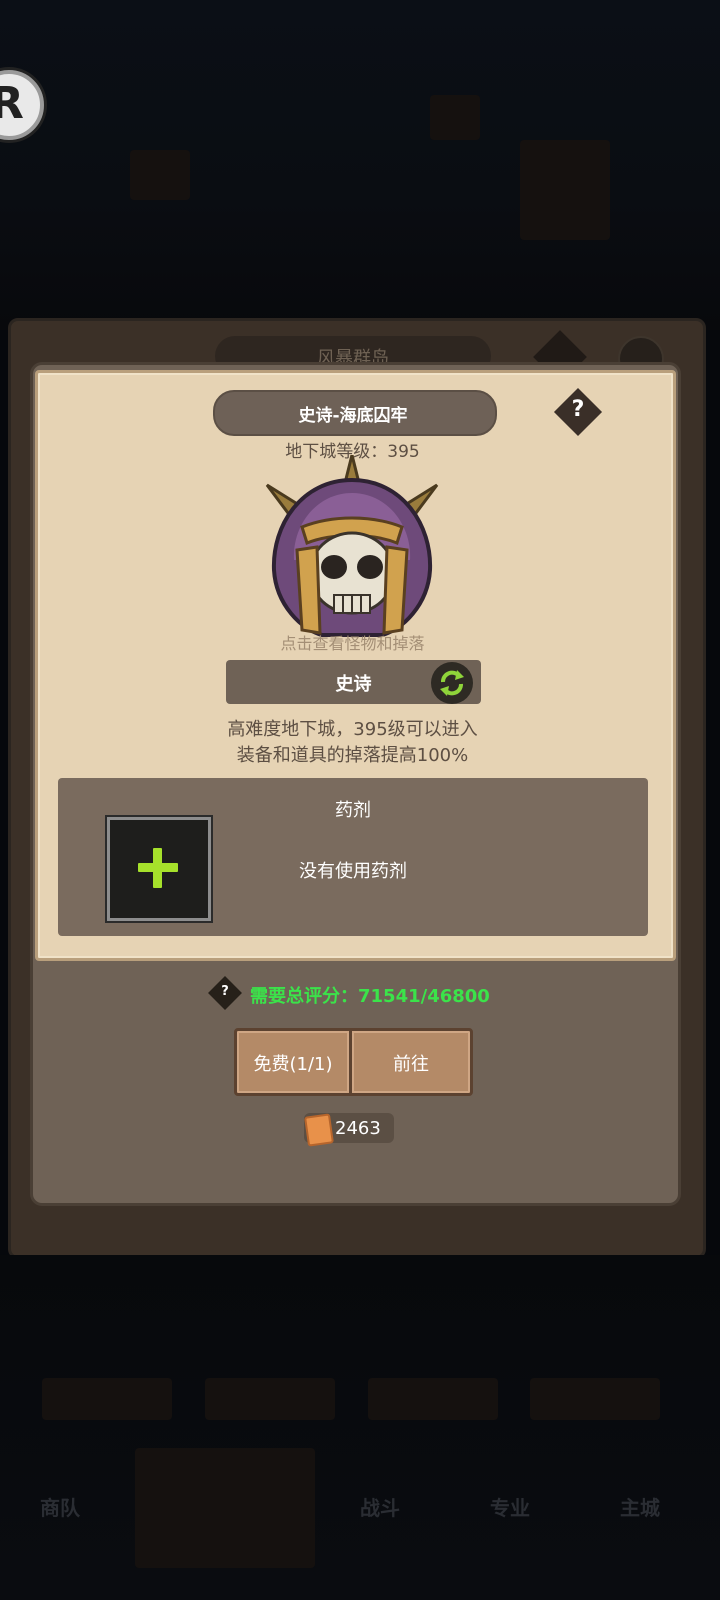 Image resolution: width=720 pixels, height=1600 pixels. I want to click on free-entry-label: 免费(1/1), so click(293, 1064).